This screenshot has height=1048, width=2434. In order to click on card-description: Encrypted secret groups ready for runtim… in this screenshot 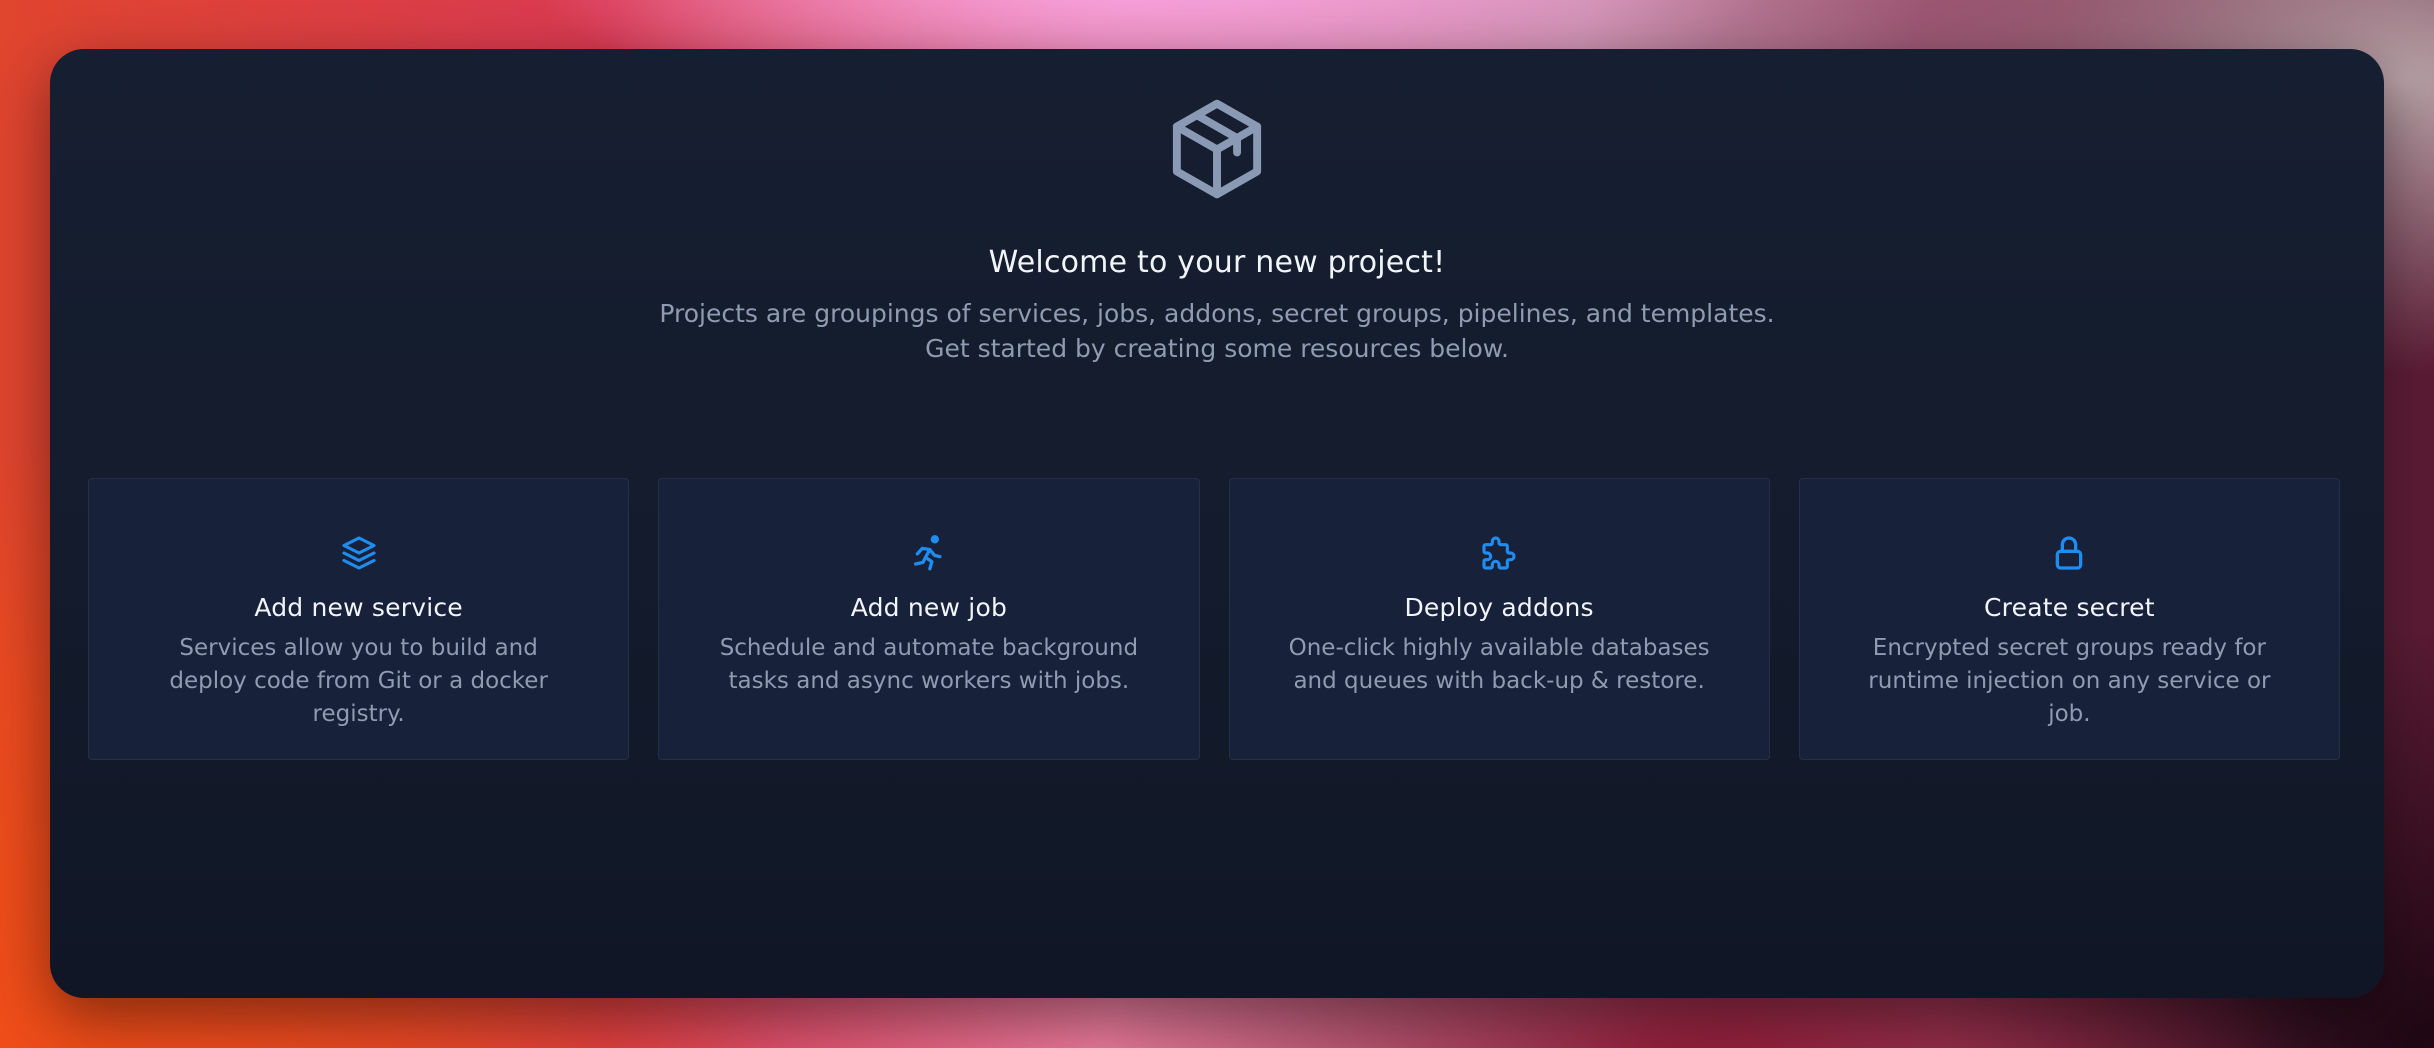, I will do `click(2069, 681)`.